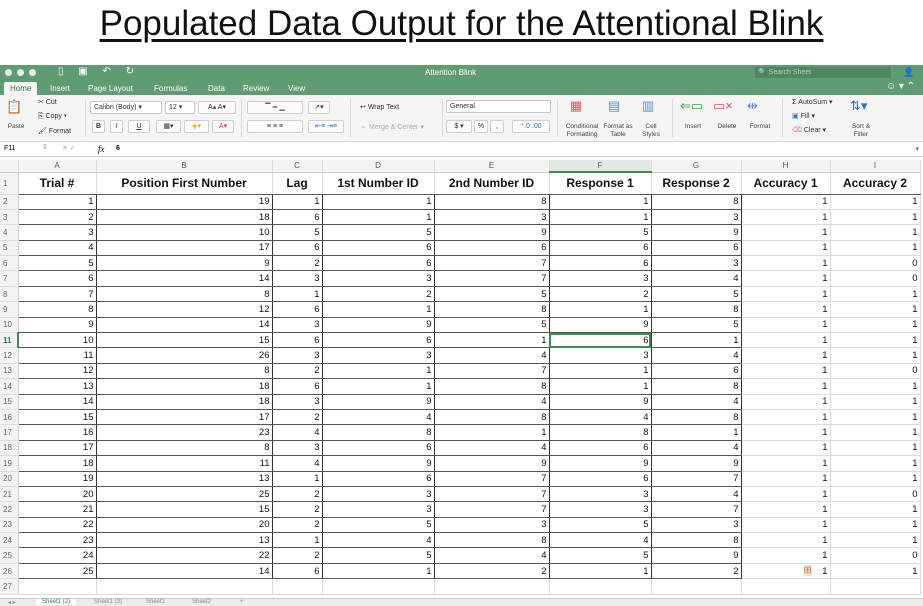 This screenshot has width=923, height=606. I want to click on row-header: 7, so click(9, 278).